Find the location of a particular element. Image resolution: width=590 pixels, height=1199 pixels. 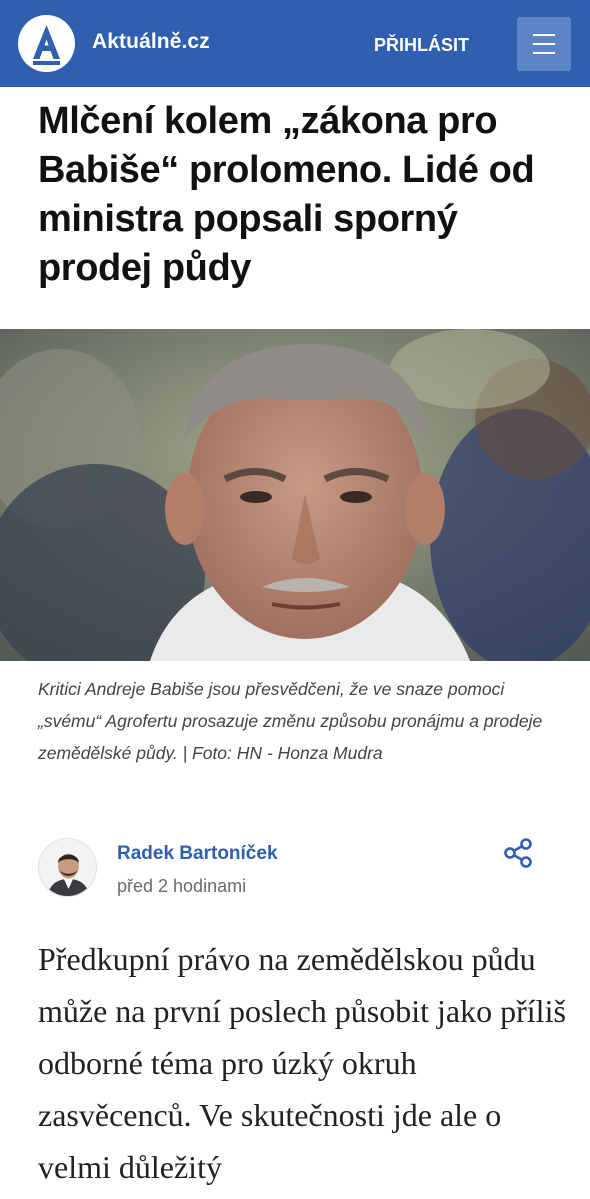

hamburger-menu-icon is located at coordinates (544, 44).